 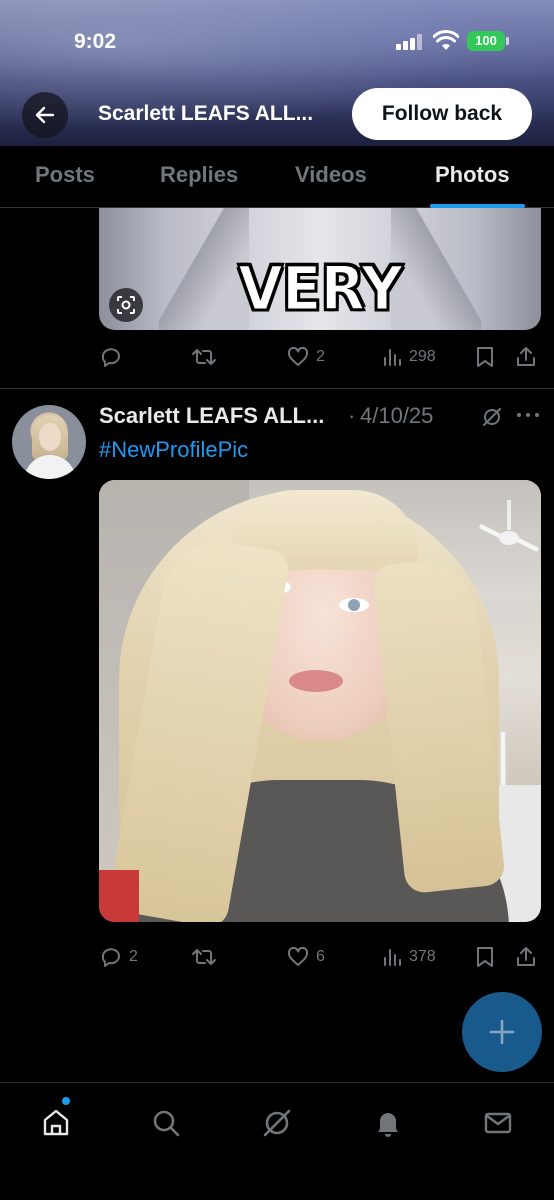 I want to click on view-count: 378, so click(x=422, y=956).